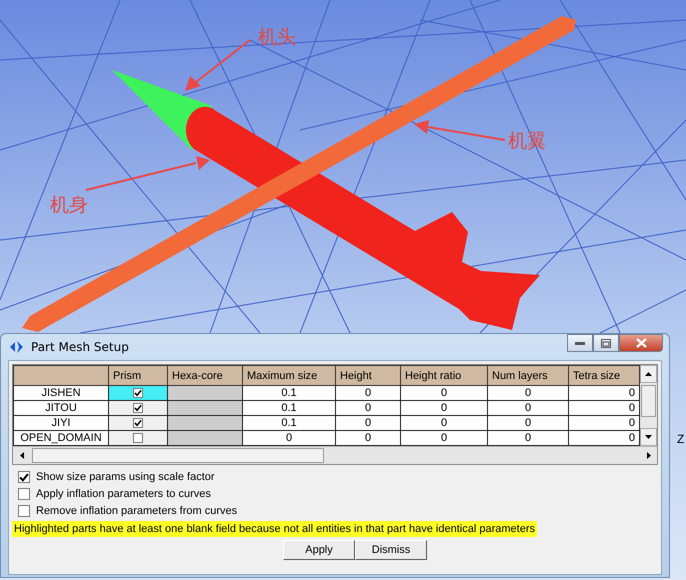 The image size is (686, 580). I want to click on column-header: Hexa-core, so click(205, 376).